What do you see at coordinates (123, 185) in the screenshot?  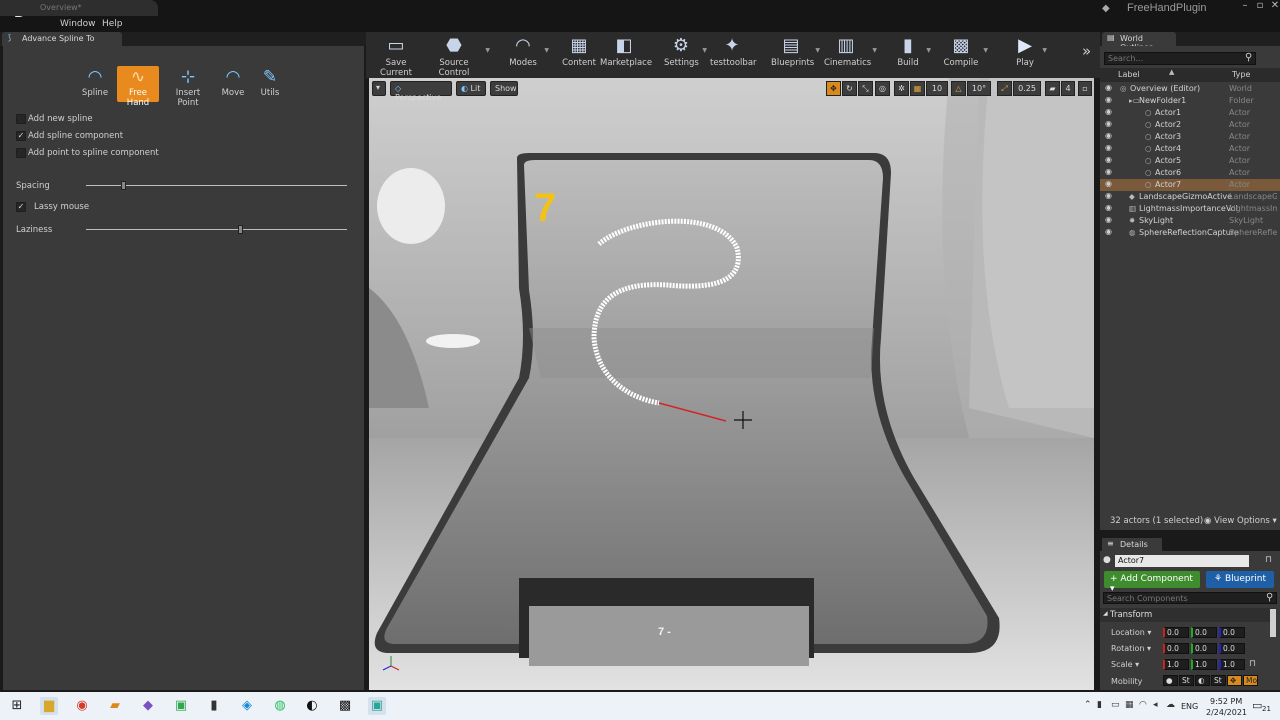 I see `spacing-slider-handle` at bounding box center [123, 185].